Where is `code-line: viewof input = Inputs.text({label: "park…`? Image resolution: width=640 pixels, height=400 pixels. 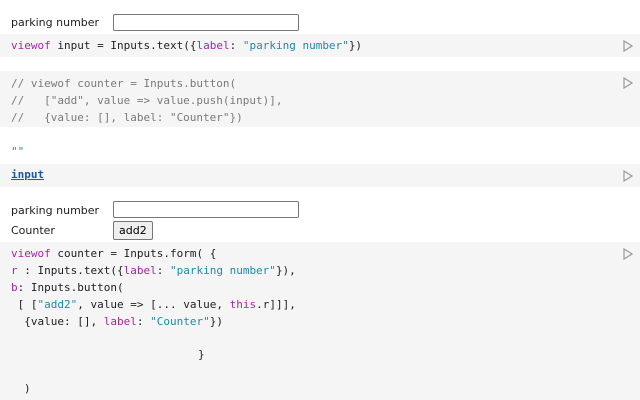
code-line: viewof input = Inputs.text({label: "park… is located at coordinates (186, 45).